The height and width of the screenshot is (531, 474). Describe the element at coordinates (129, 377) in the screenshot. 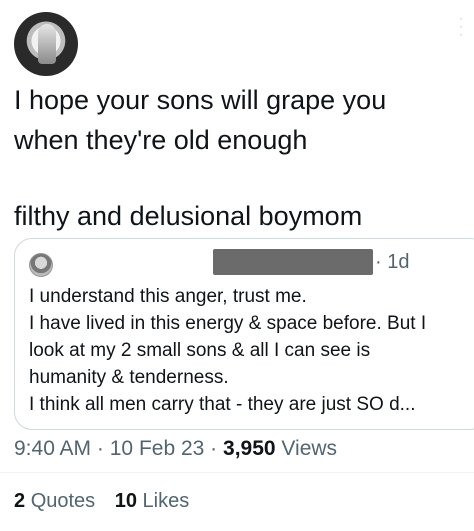

I see `quoted-line-4: humanity & tenderness.` at that location.